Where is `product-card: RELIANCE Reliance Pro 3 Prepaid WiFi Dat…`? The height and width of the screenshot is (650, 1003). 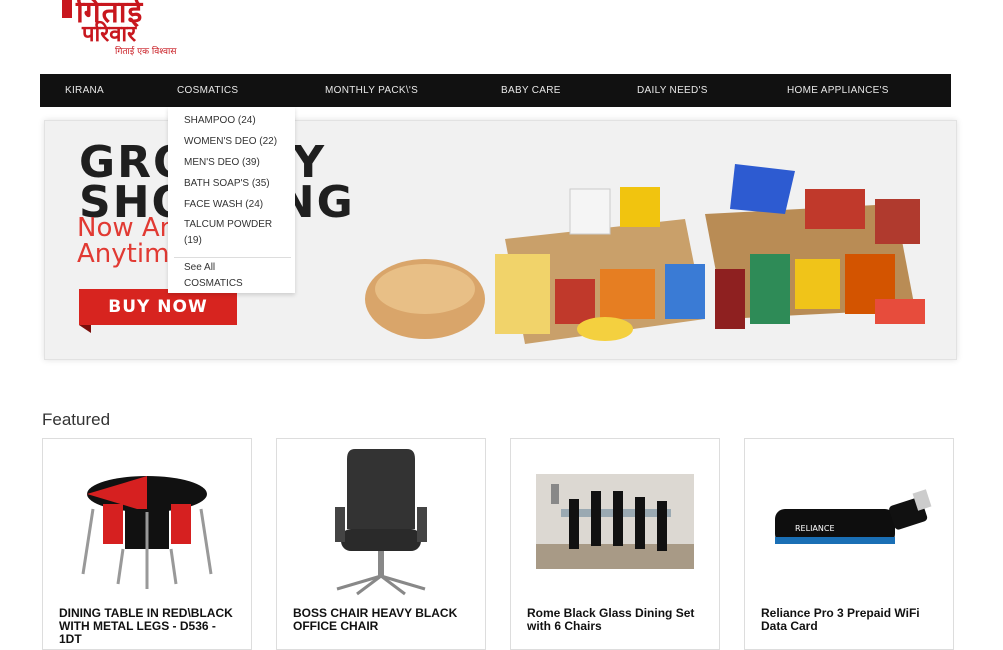 product-card: RELIANCE Reliance Pro 3 Prepaid WiFi Dat… is located at coordinates (849, 544).